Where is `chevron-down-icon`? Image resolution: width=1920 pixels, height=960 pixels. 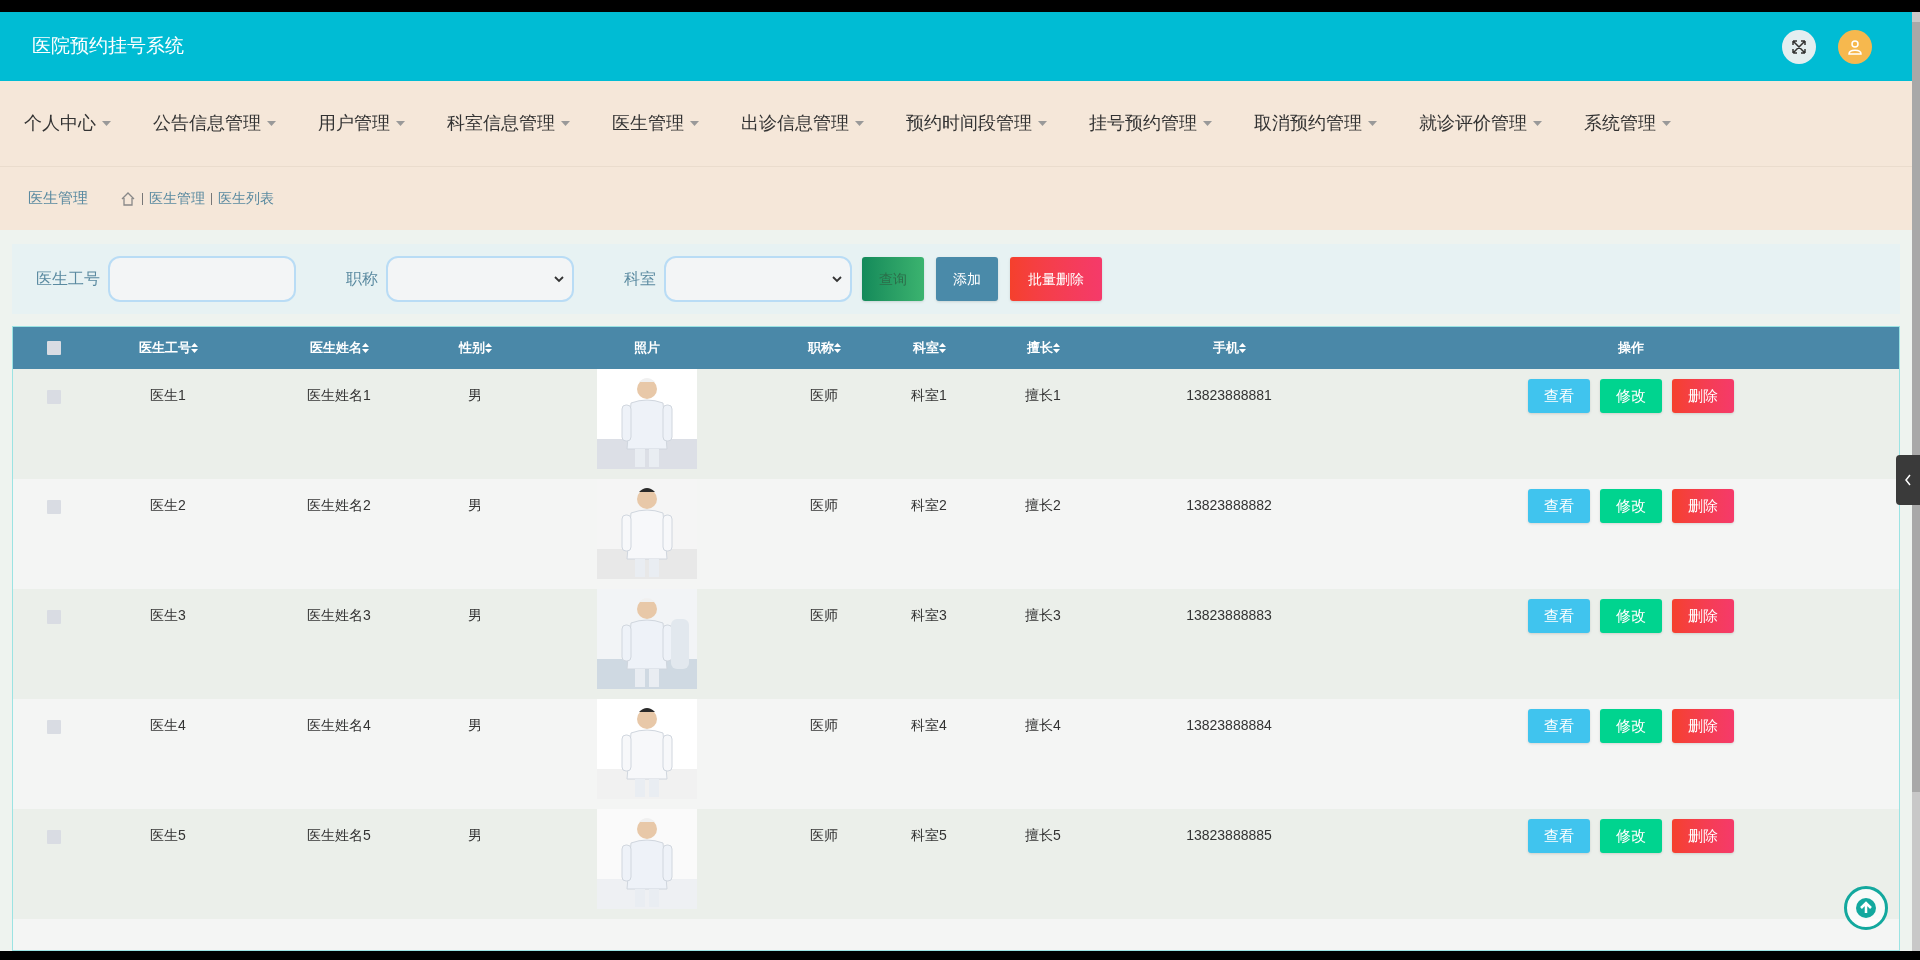 chevron-down-icon is located at coordinates (559, 279).